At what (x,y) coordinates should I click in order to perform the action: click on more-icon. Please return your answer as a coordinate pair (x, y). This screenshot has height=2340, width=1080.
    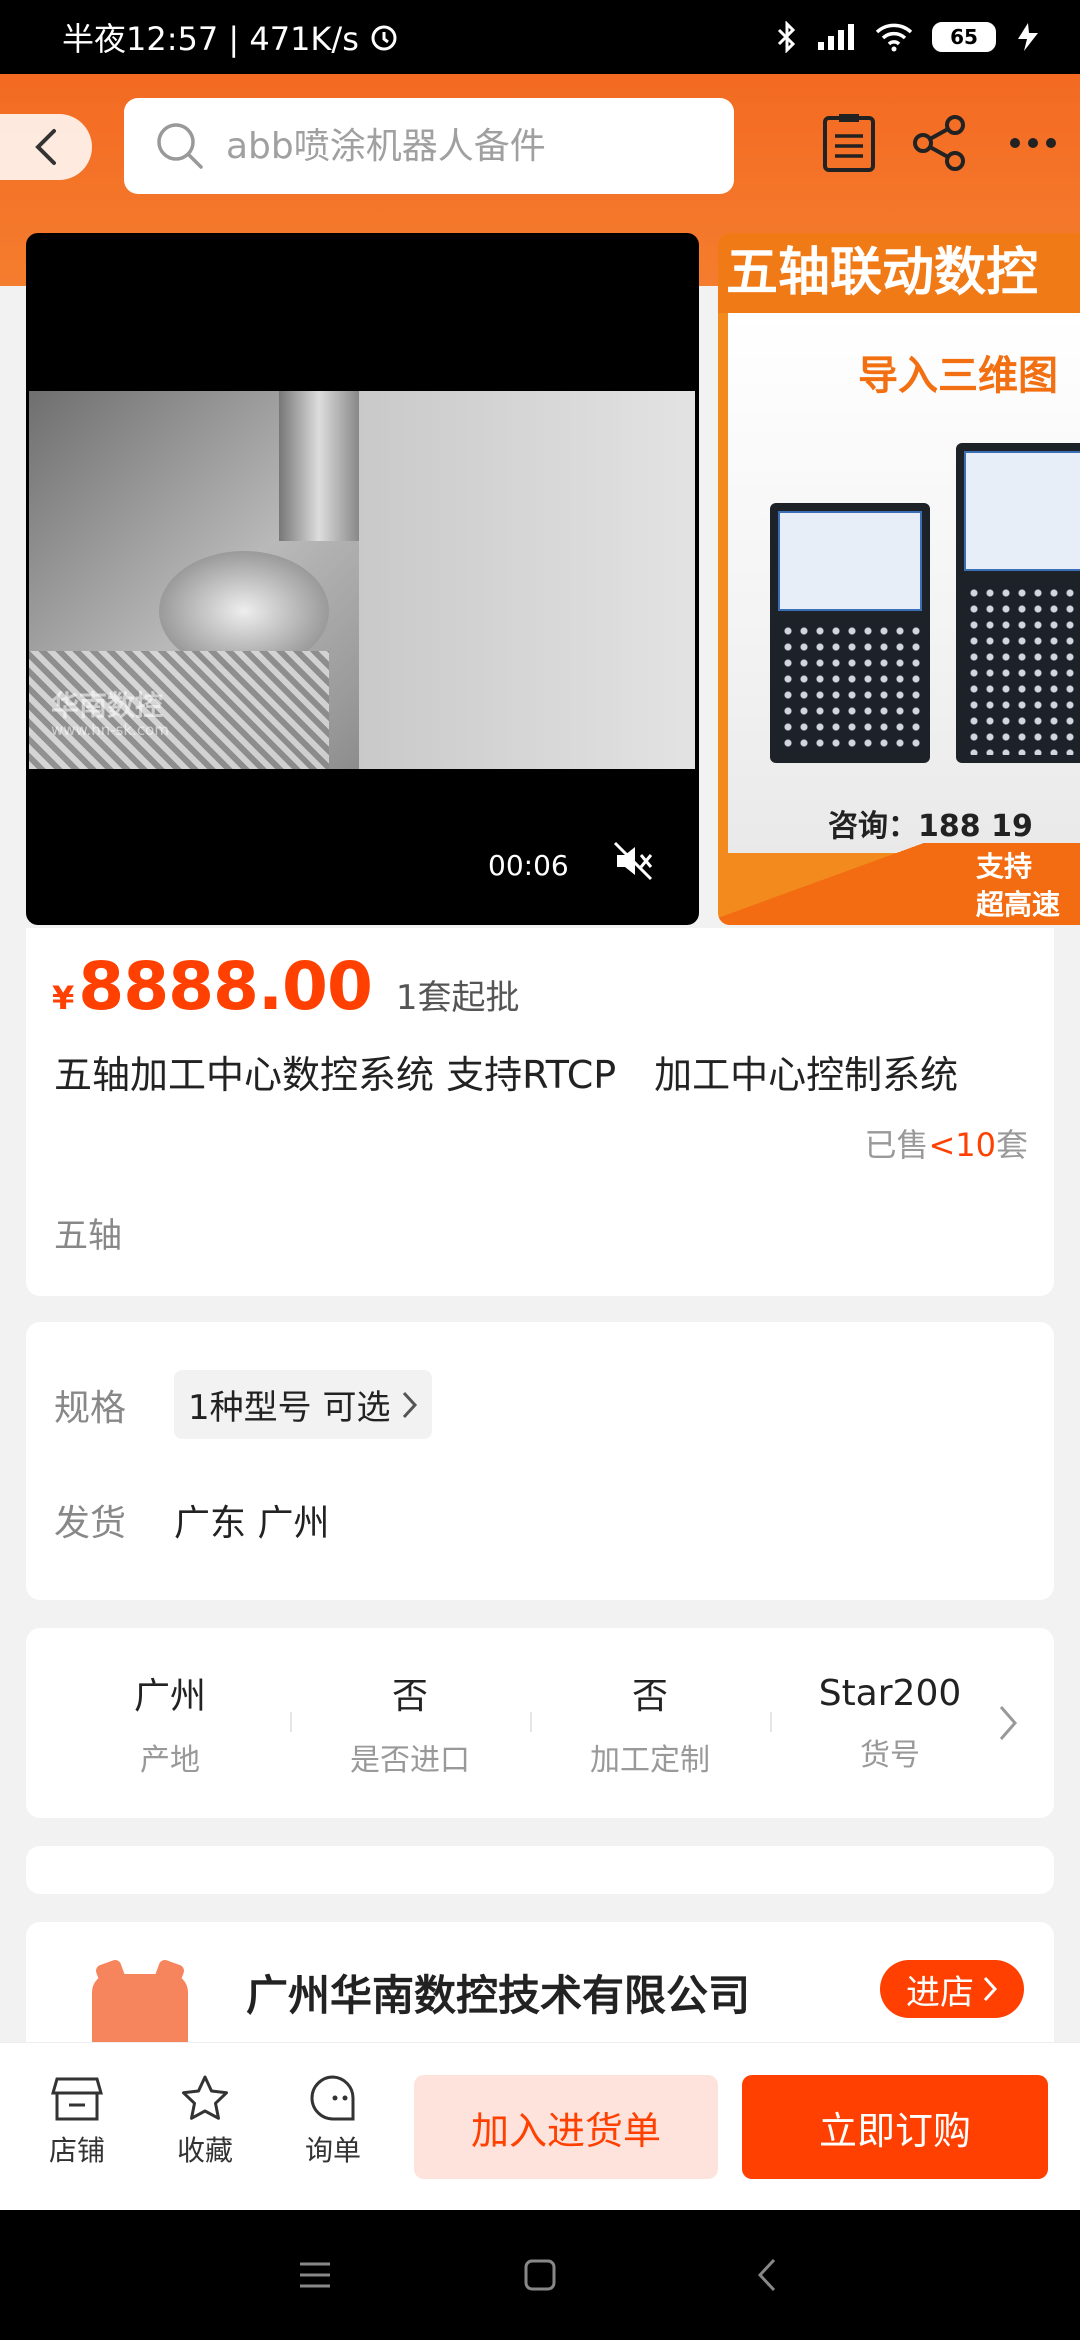
    Looking at the image, I should click on (1033, 143).